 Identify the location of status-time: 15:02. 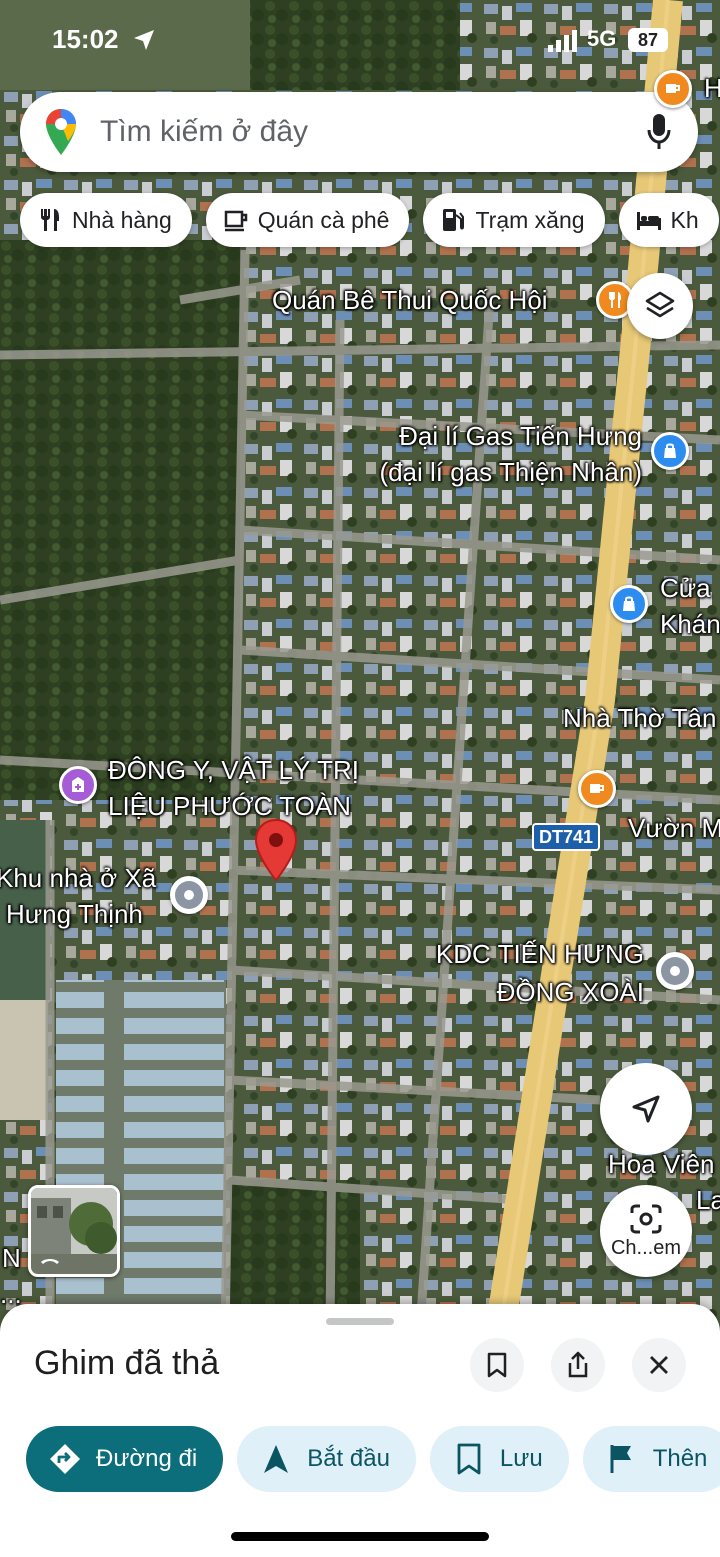
(85, 39).